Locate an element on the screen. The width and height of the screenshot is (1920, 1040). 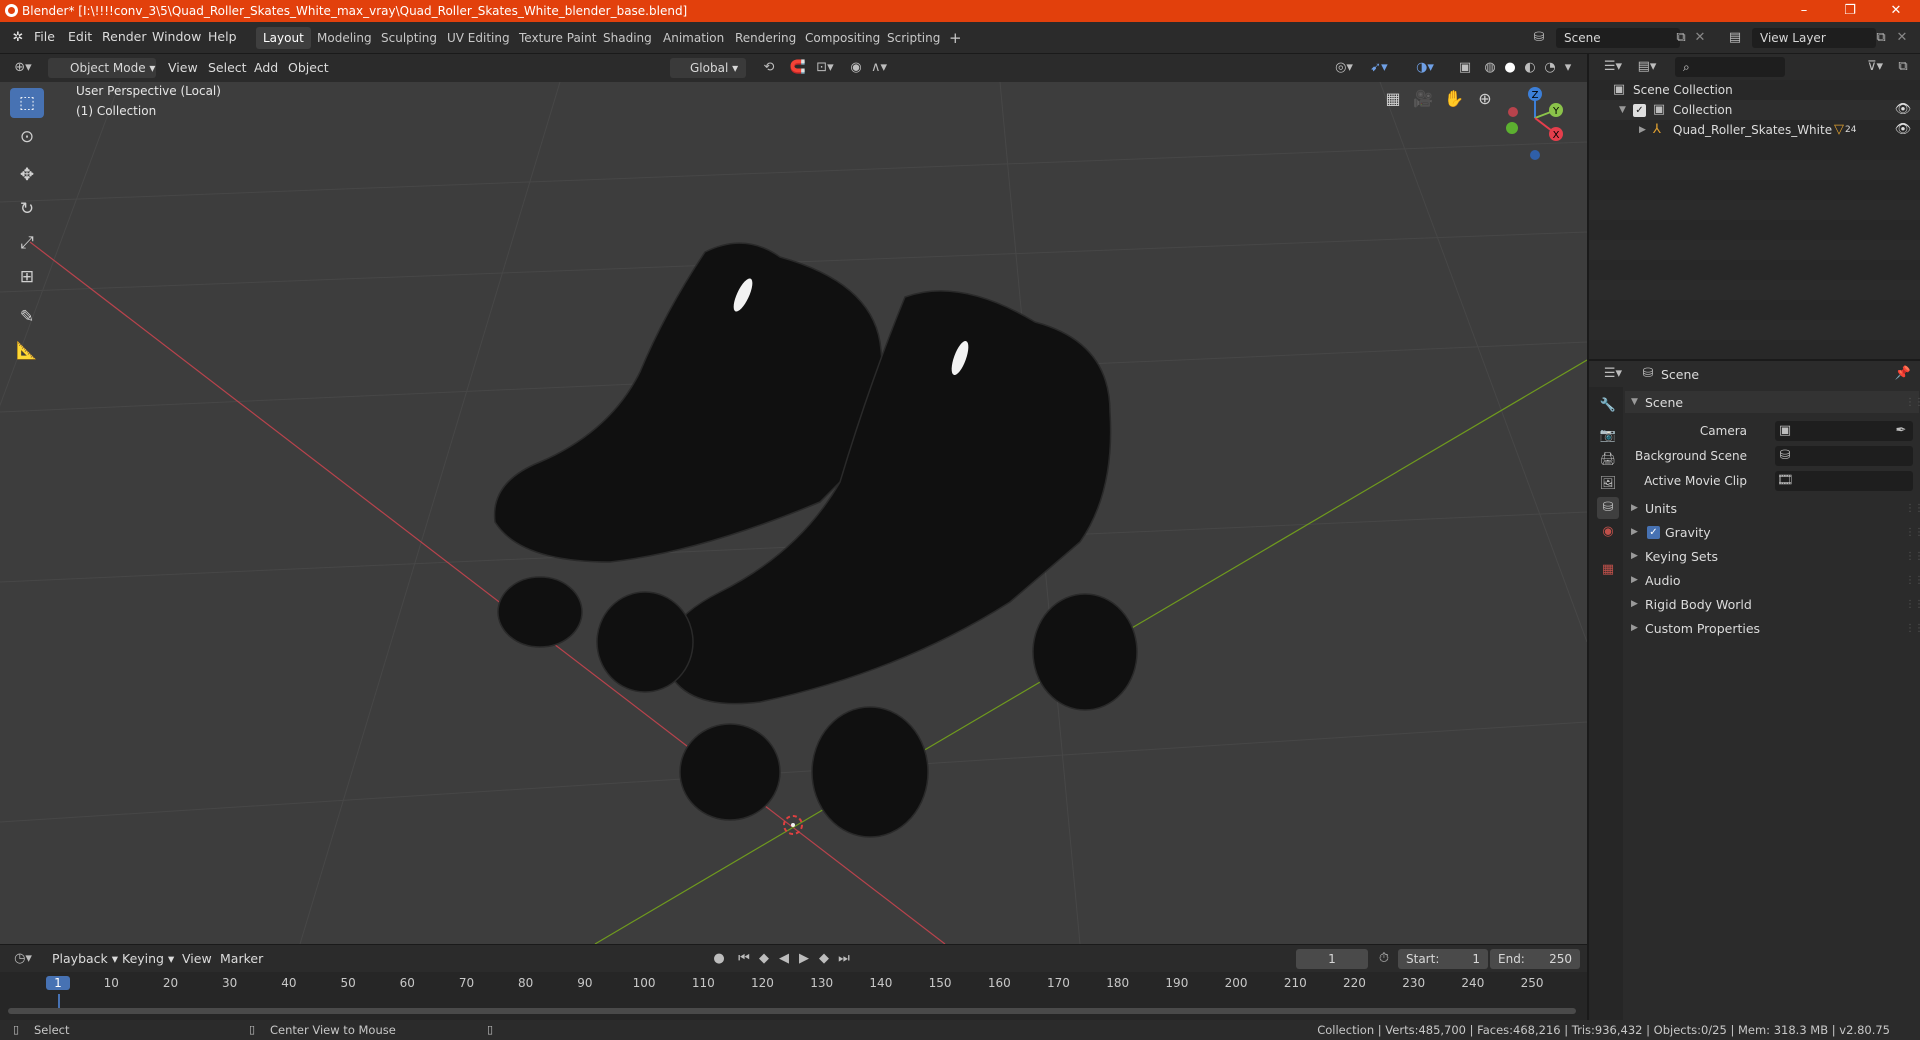
menu-file: File is located at coordinates (44, 36).